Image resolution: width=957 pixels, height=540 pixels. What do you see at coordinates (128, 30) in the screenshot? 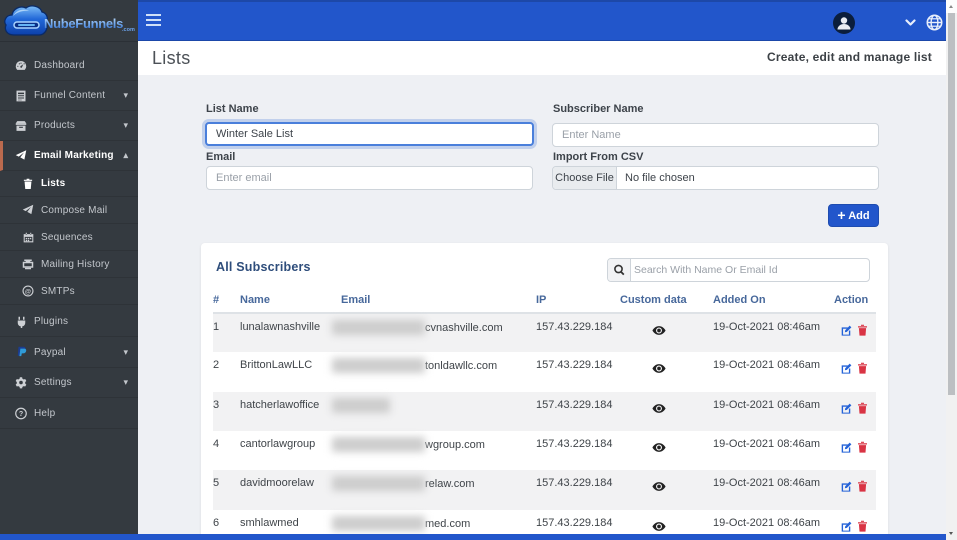
I see `svg-text: .com` at bounding box center [128, 30].